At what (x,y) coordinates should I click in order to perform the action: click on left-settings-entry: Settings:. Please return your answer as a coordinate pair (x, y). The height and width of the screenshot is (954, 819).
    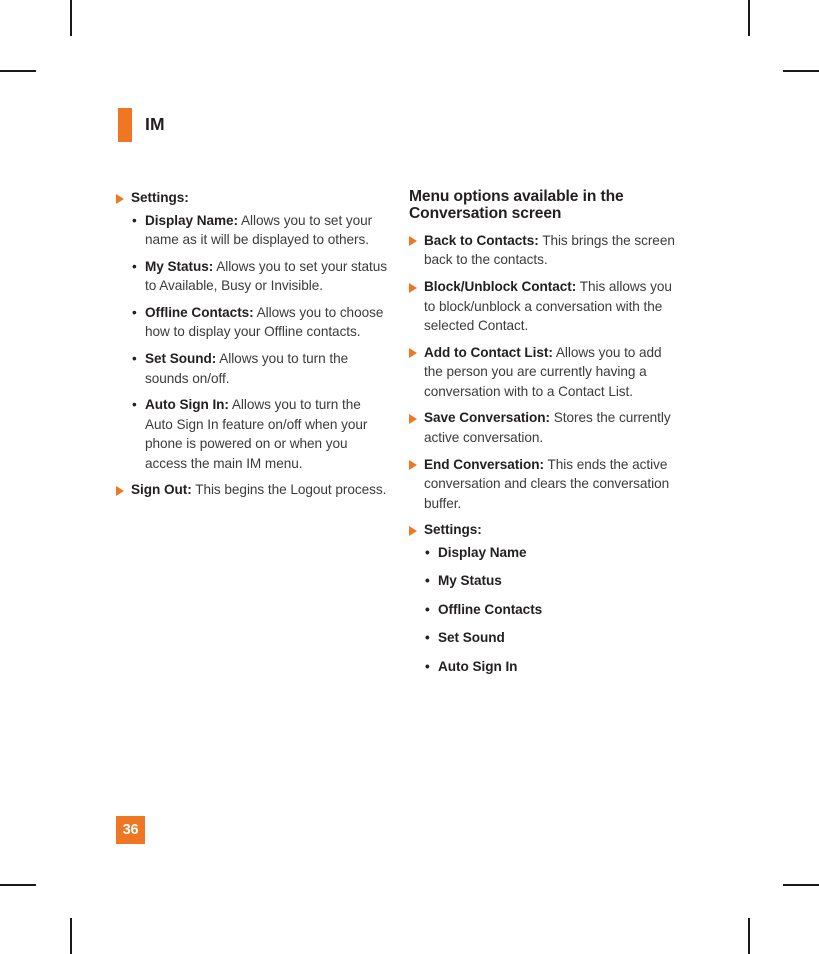
    Looking at the image, I should click on (253, 198).